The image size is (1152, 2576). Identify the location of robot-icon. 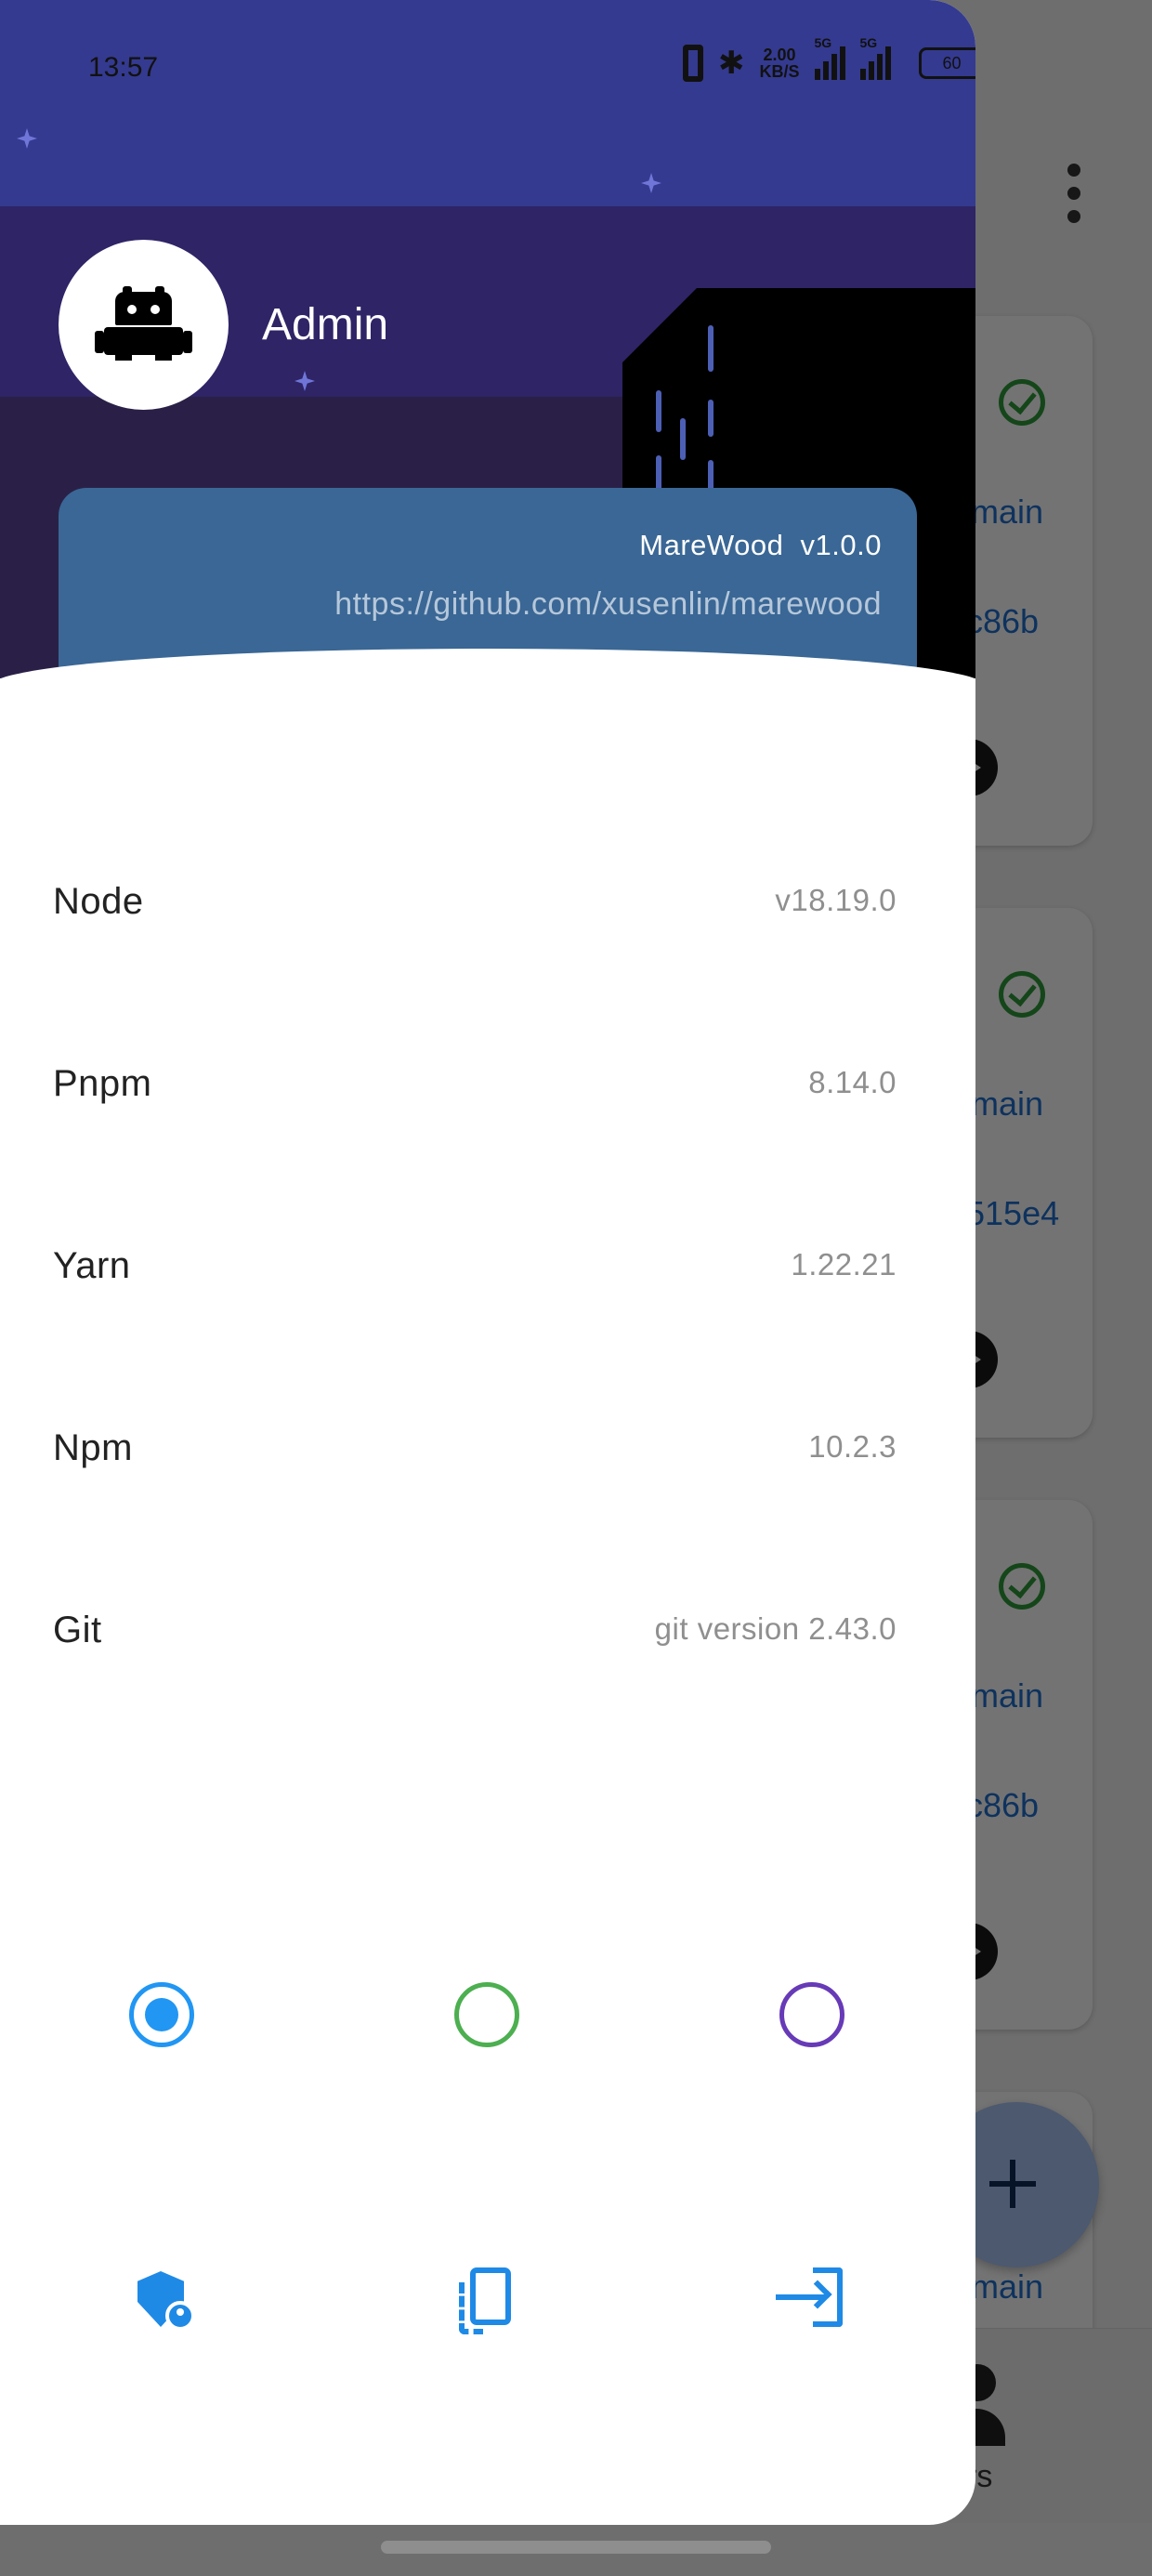
(143, 323).